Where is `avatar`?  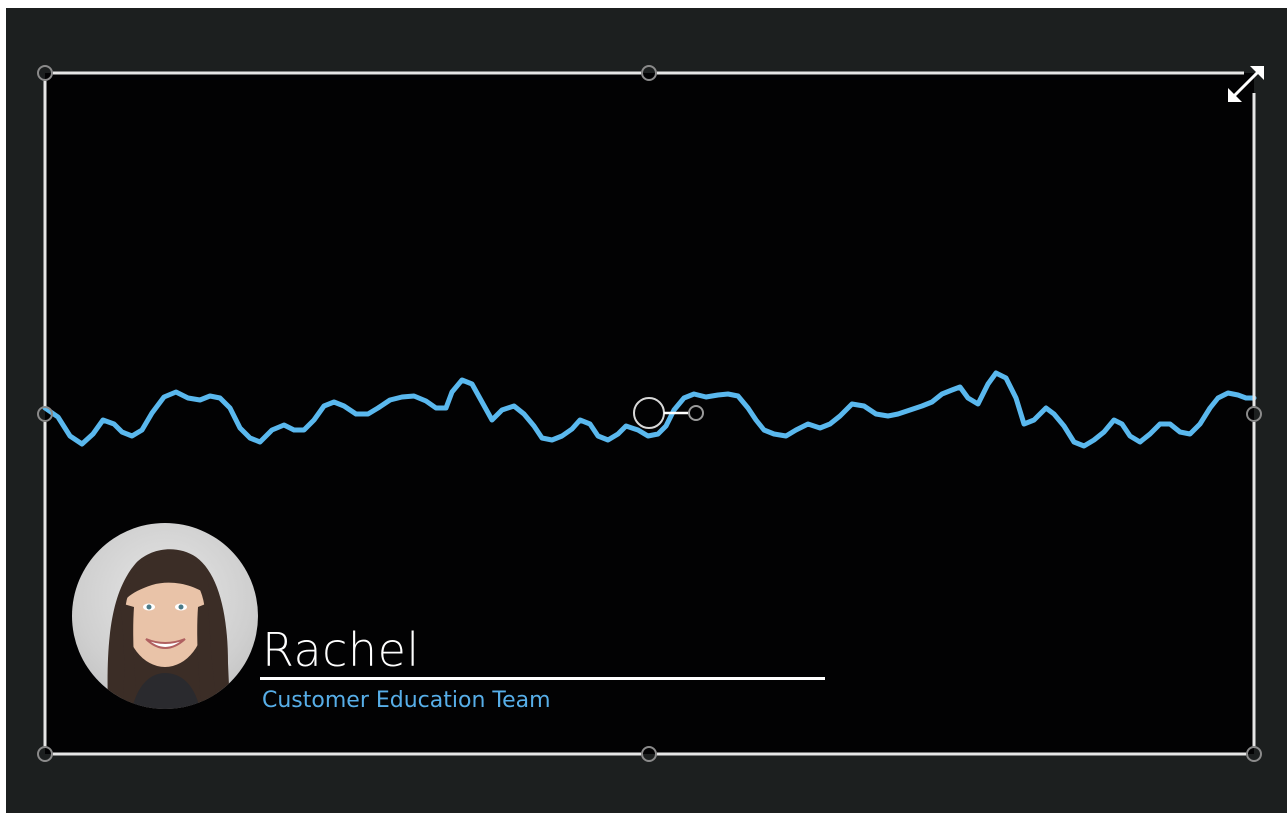
avatar is located at coordinates (165, 616).